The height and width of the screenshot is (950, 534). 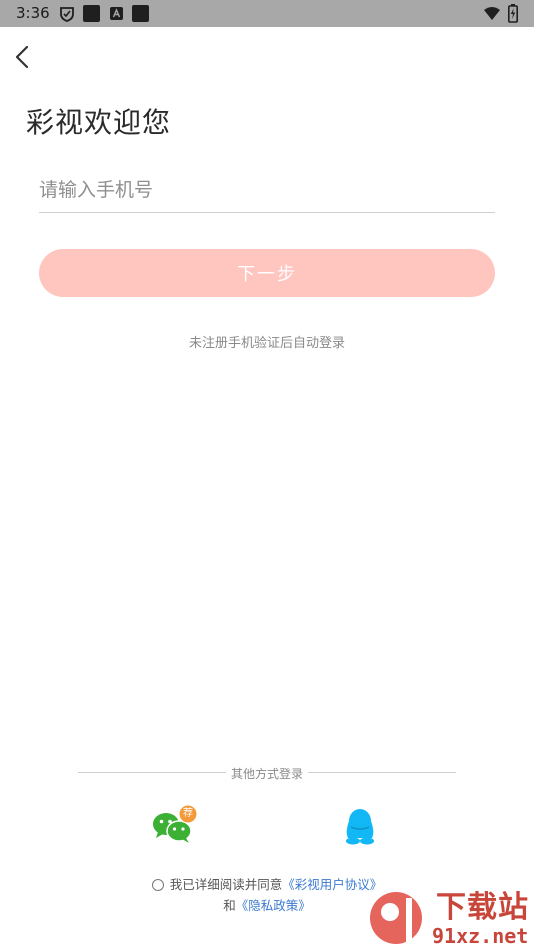 I want to click on battery-charging-icon, so click(x=513, y=13).